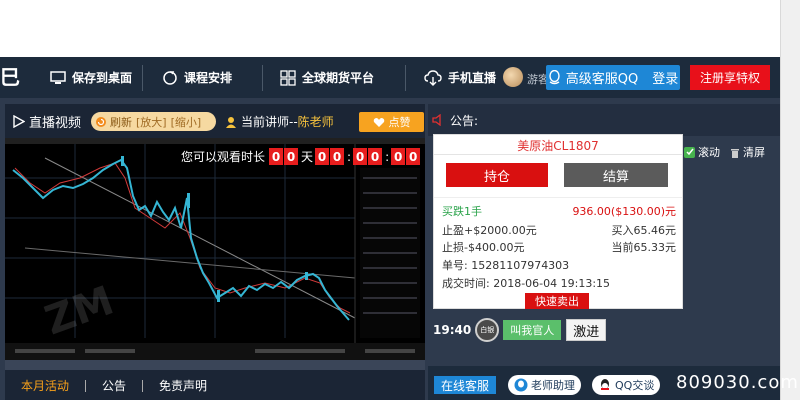  What do you see at coordinates (624, 211) in the screenshot?
I see `order-price: 936.00($130.00)元` at bounding box center [624, 211].